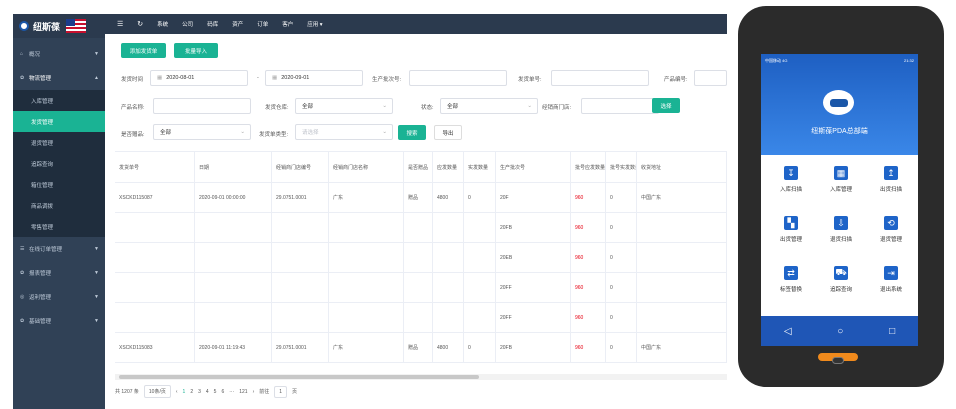 Image resolution: width=956 pixels, height=409 pixels. What do you see at coordinates (177, 392) in the screenshot?
I see `prev-page-icon: ‹` at bounding box center [177, 392].